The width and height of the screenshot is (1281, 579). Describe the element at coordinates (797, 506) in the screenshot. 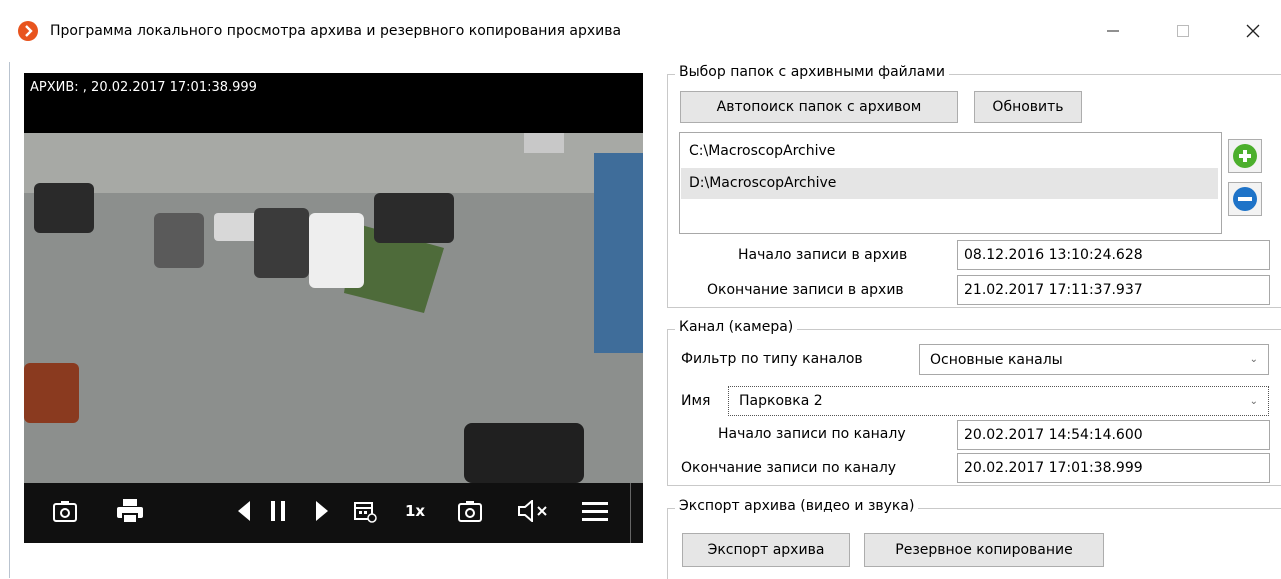

I see `export-legend: Экспорт архива (видео и звука)` at that location.